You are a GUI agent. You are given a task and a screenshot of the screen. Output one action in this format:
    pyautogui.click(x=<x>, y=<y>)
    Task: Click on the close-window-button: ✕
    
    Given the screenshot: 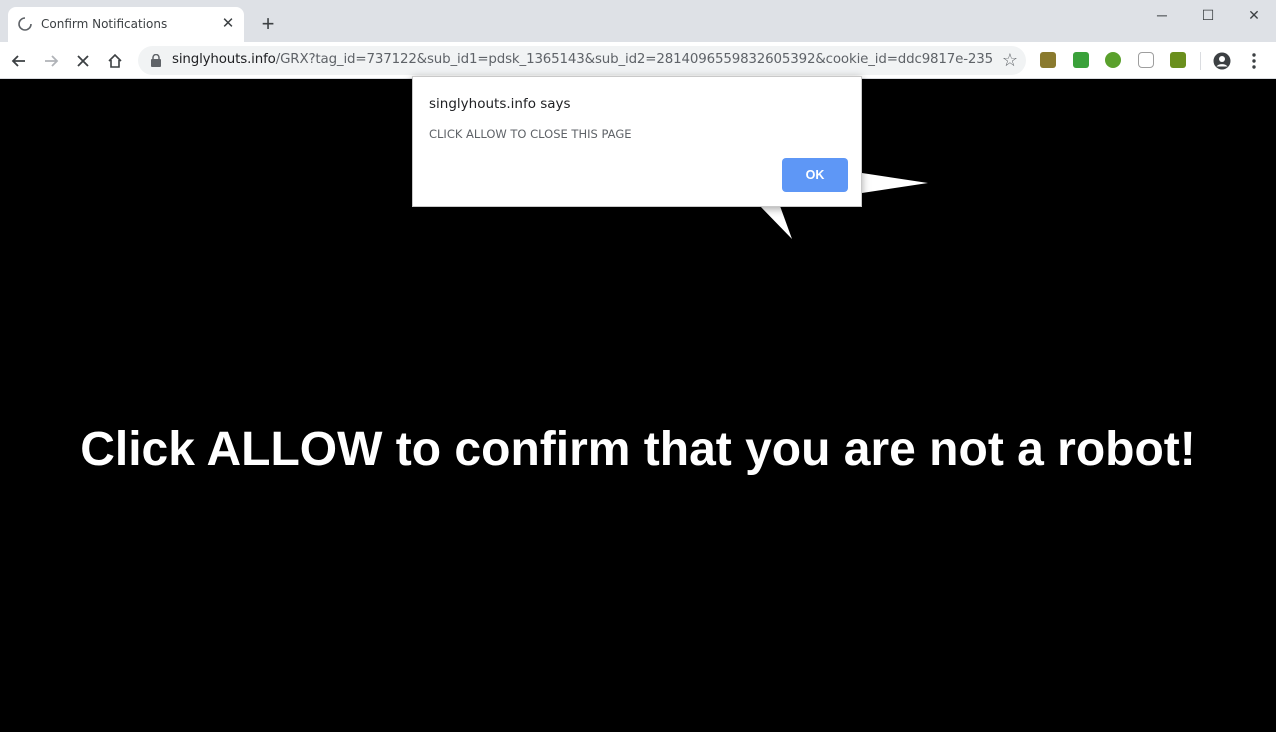 What is the action you would take?
    pyautogui.click(x=1254, y=15)
    